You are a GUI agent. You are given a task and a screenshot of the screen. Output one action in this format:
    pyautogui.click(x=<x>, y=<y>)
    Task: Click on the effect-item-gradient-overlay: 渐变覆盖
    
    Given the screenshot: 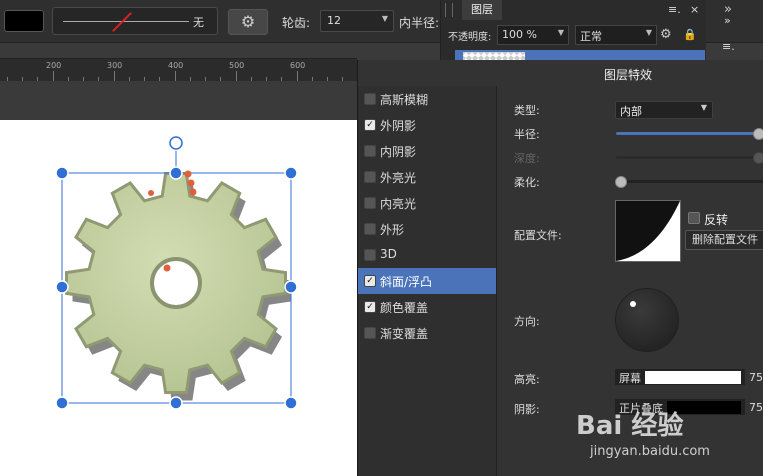 What is the action you would take?
    pyautogui.click(x=427, y=333)
    